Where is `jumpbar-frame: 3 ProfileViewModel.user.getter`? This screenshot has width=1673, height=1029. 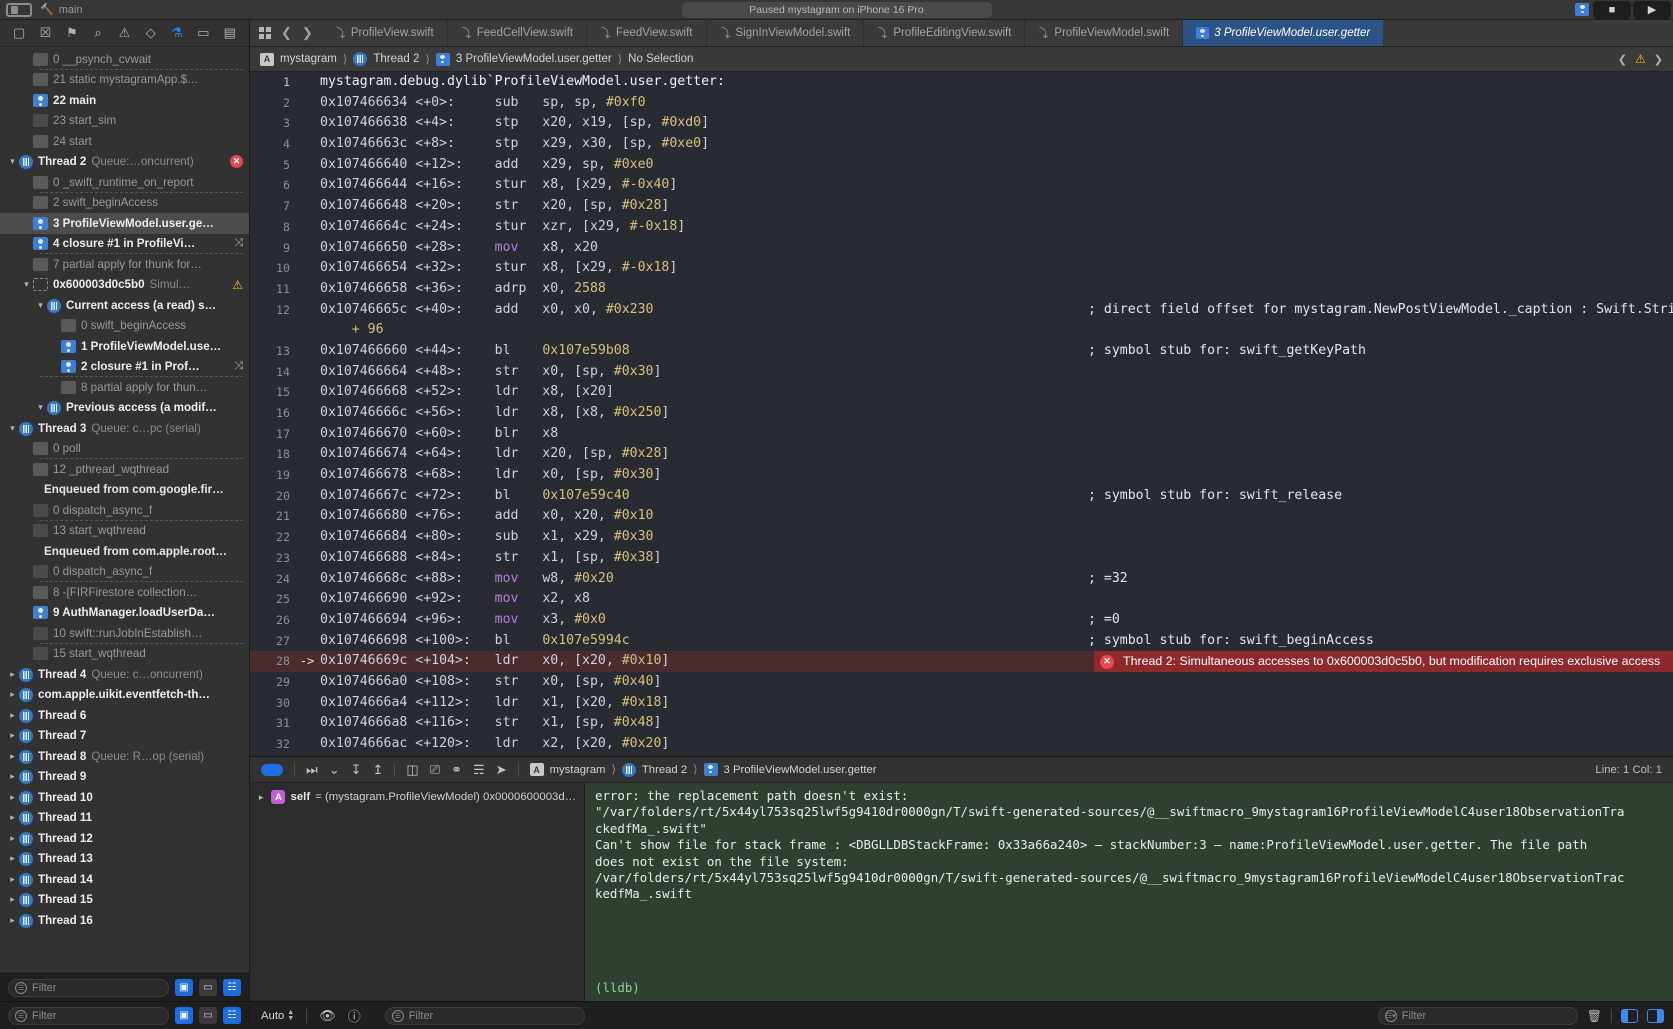
jumpbar-frame: 3 ProfileViewModel.user.getter is located at coordinates (534, 59).